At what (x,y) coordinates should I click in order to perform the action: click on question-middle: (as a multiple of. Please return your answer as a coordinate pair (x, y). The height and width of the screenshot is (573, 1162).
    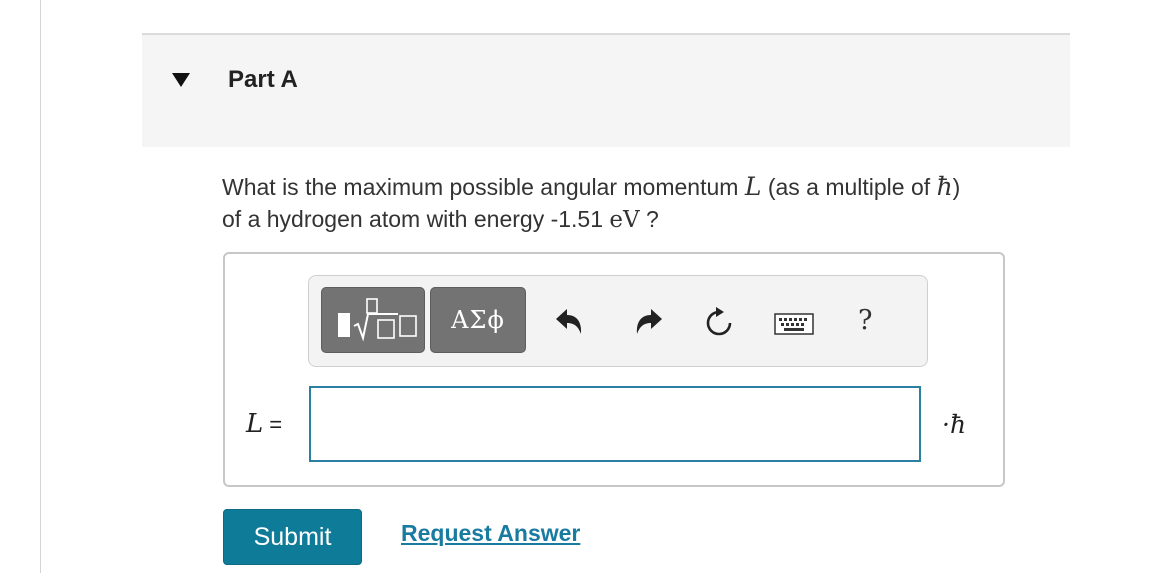
    Looking at the image, I should click on (849, 187).